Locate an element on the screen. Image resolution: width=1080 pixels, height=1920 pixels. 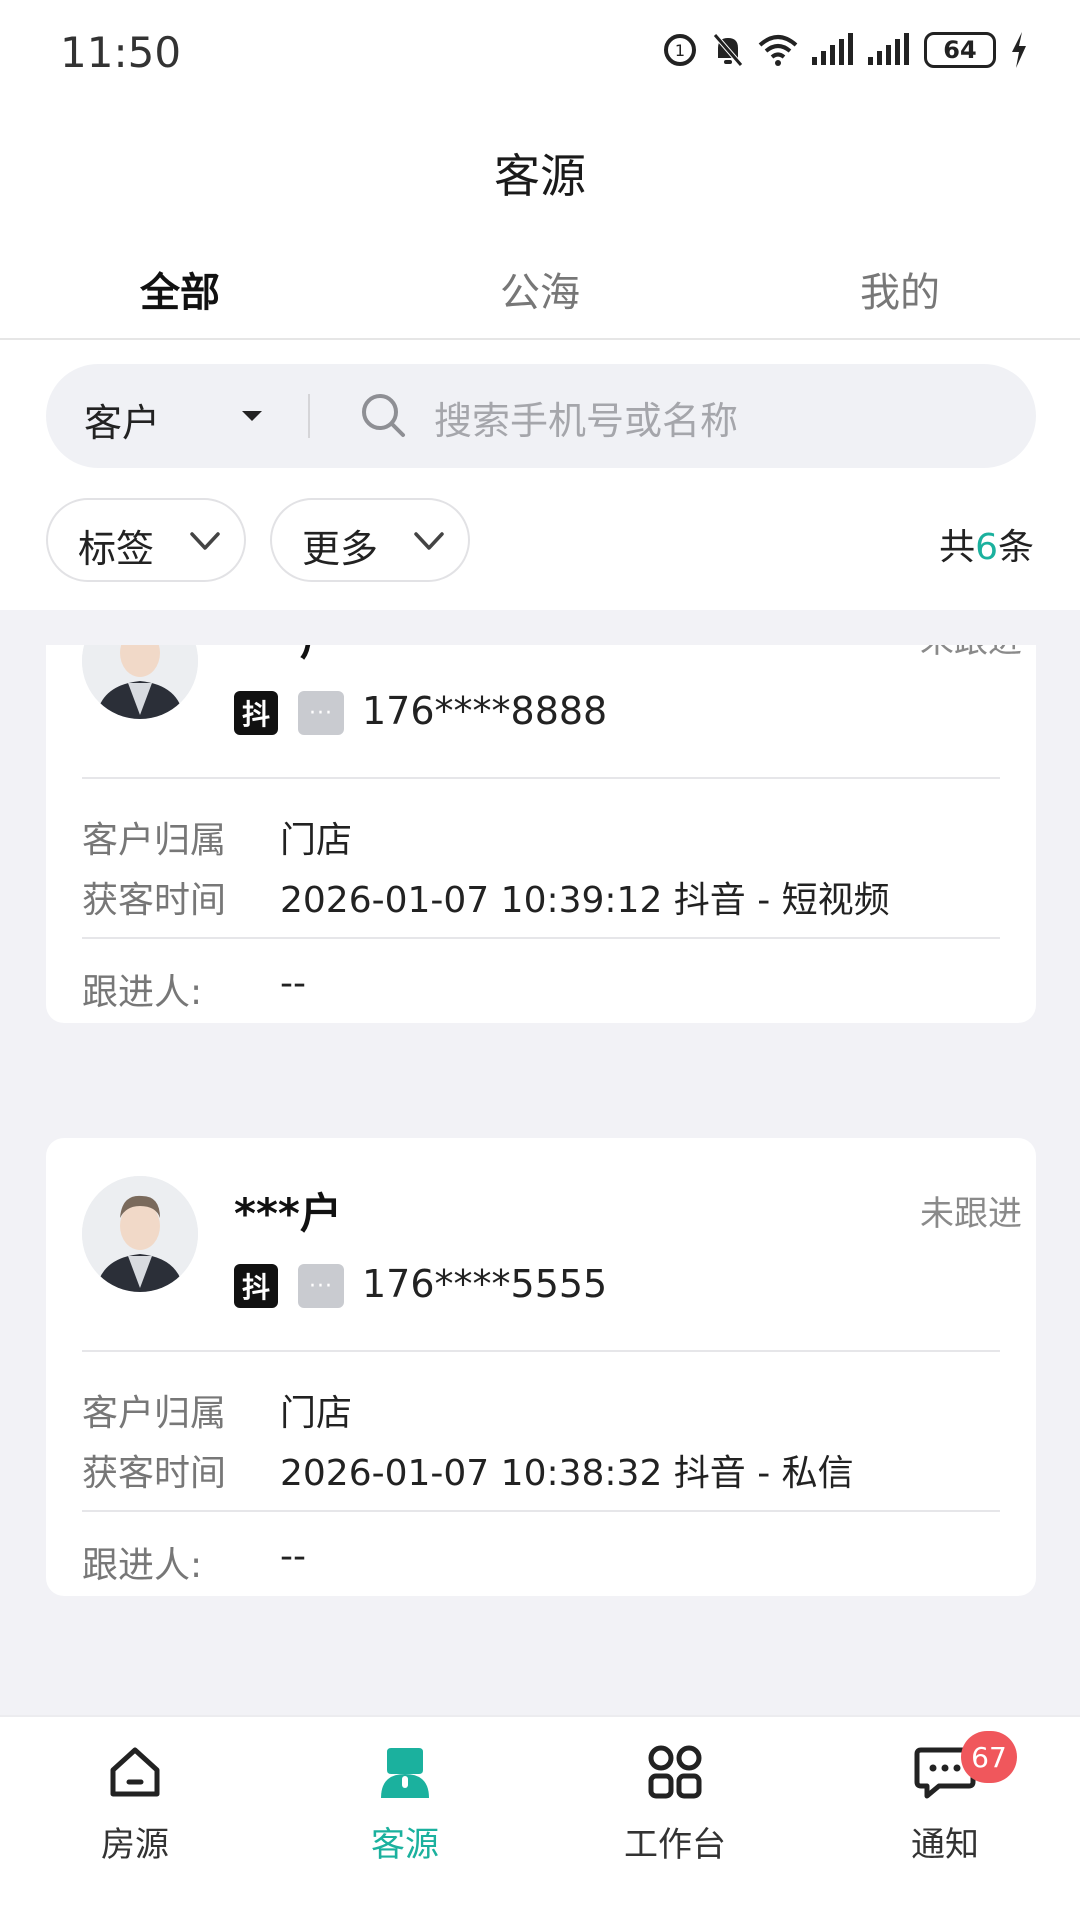
result-count: 共6条 is located at coordinates (986, 544).